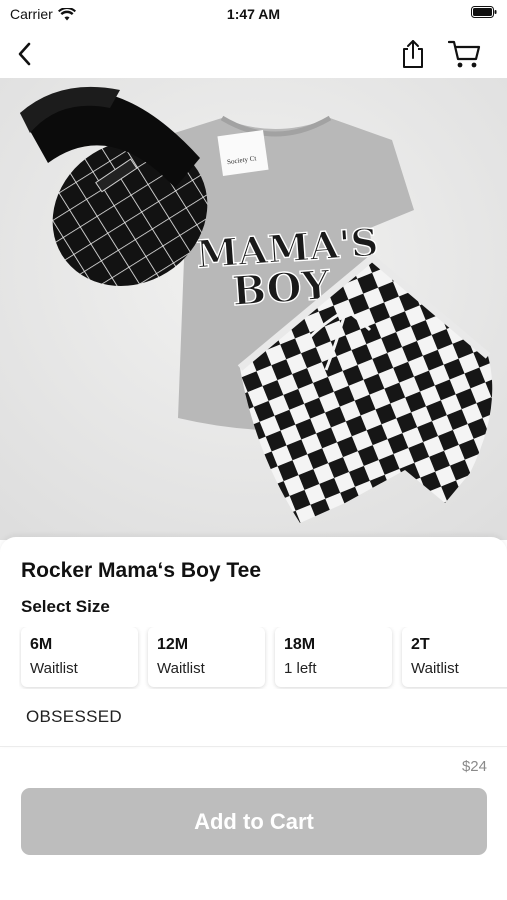  What do you see at coordinates (206, 657) in the screenshot?
I see `size-option-12m: 12M Waitlist` at bounding box center [206, 657].